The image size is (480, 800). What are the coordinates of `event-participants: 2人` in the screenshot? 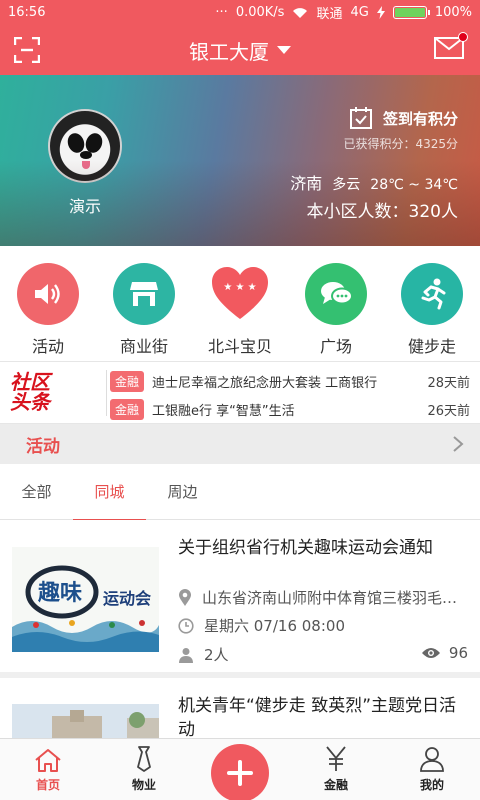 It's located at (203, 654).